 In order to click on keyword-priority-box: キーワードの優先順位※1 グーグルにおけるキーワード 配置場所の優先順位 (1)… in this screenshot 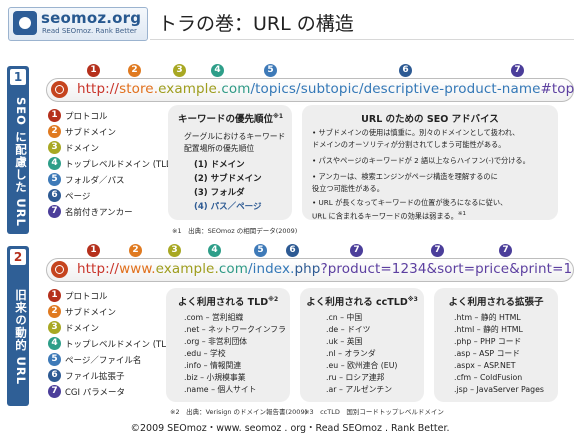, I will do `click(230, 162)`.